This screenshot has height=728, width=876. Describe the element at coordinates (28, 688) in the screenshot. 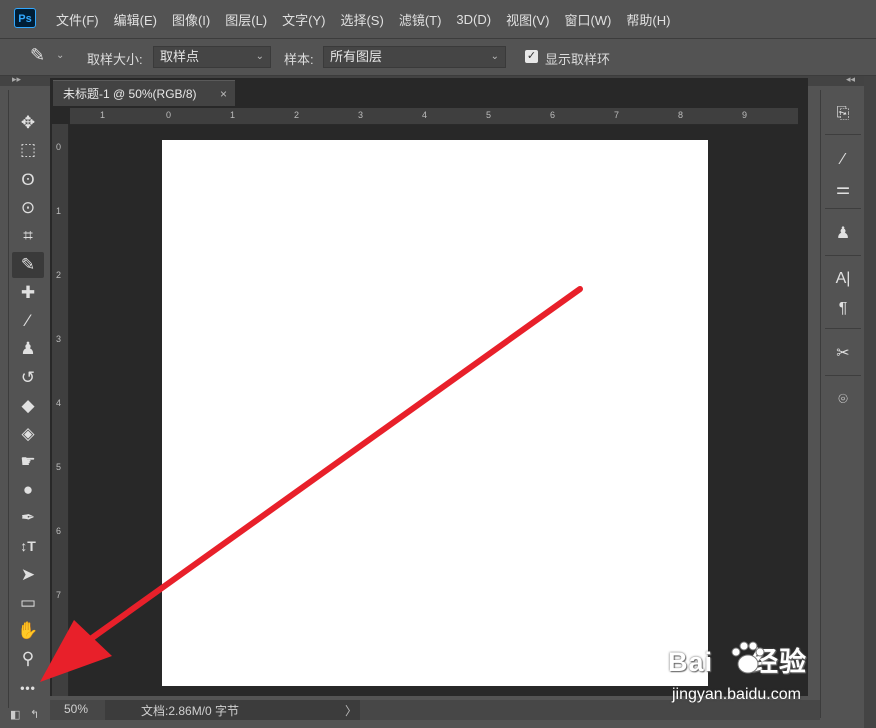

I see `edit-toolbar-tool-icon: •••` at that location.